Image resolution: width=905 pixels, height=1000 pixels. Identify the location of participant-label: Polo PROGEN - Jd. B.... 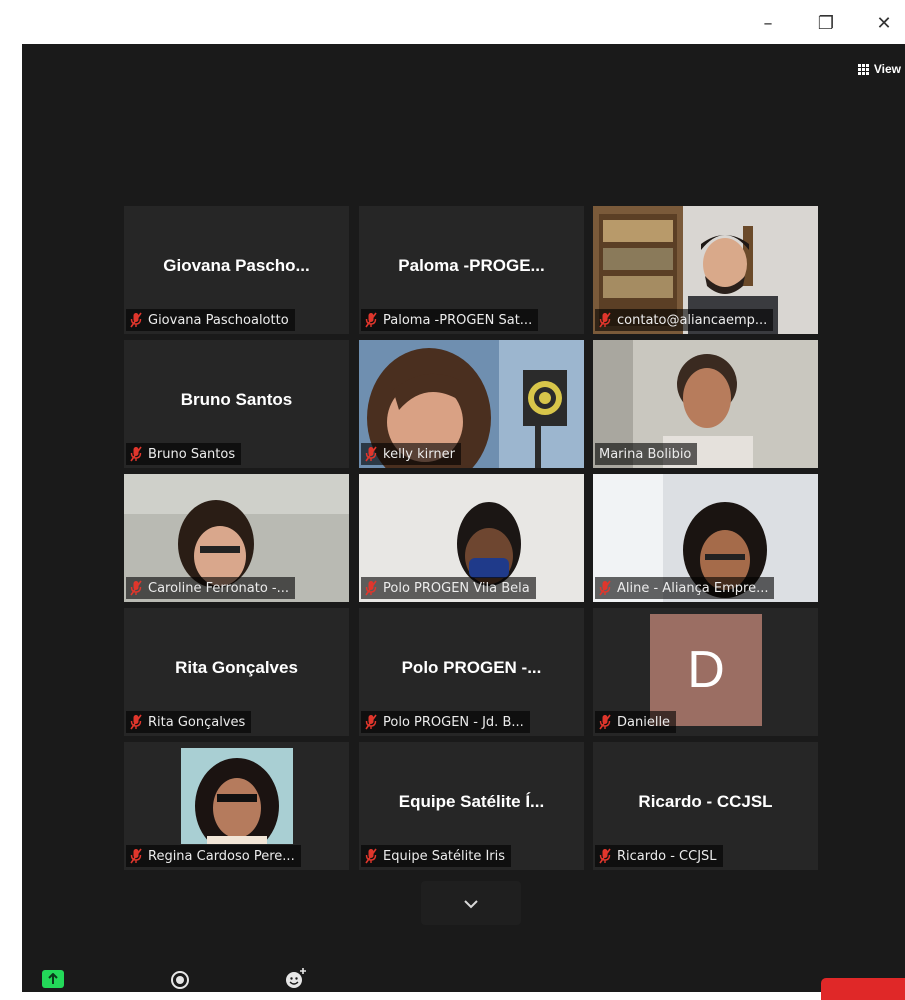
(445, 722).